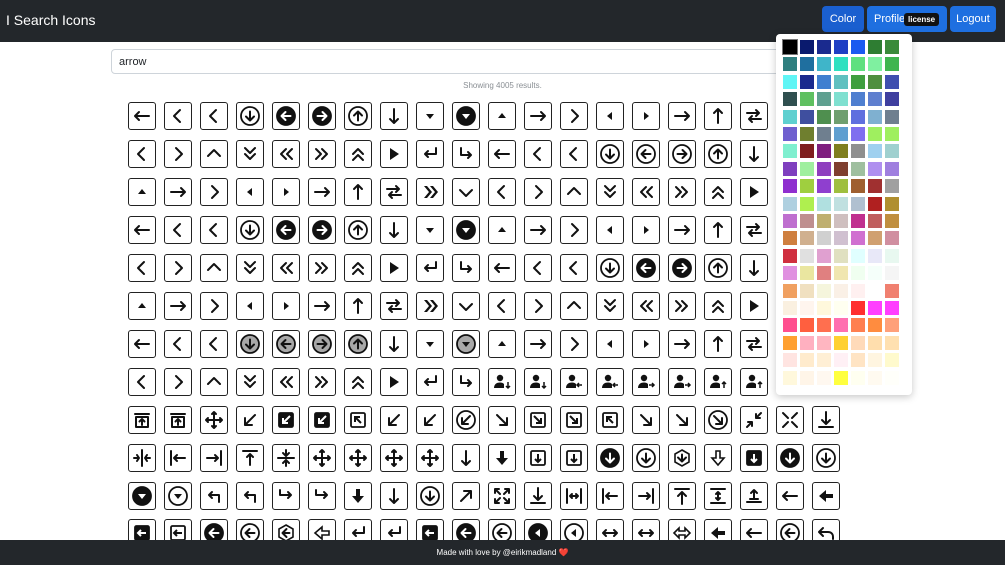  What do you see at coordinates (610, 458) in the screenshot?
I see `arrow-circle-down-fill-icon` at bounding box center [610, 458].